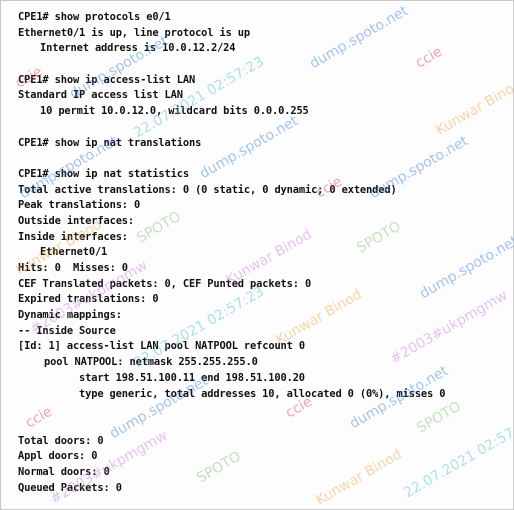 The height and width of the screenshot is (510, 514). Describe the element at coordinates (151, 362) in the screenshot. I see `output-line: pool NATPOOL: netmask 255.255.255.0` at that location.